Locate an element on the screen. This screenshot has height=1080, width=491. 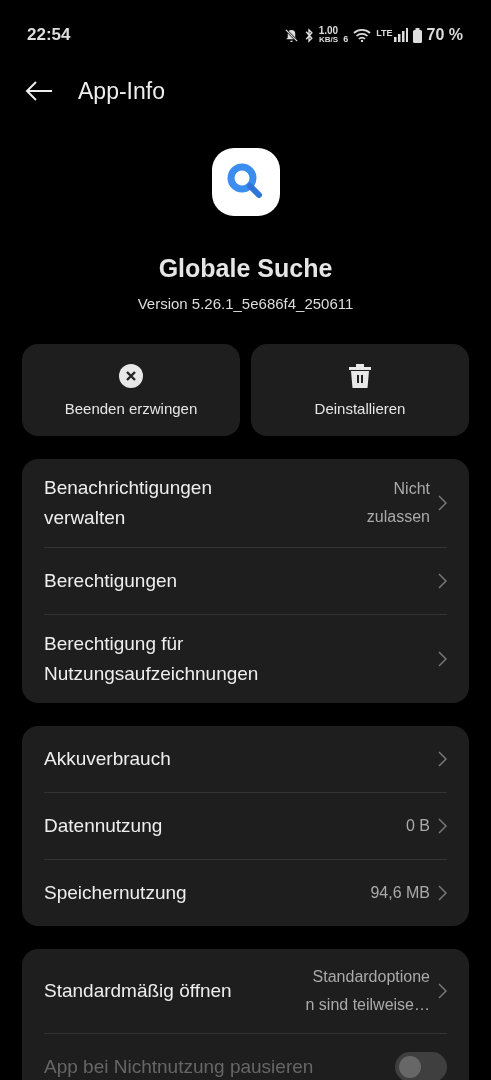
row-label: App bei Nichtnutzung pausieren is located at coordinates (179, 1067).